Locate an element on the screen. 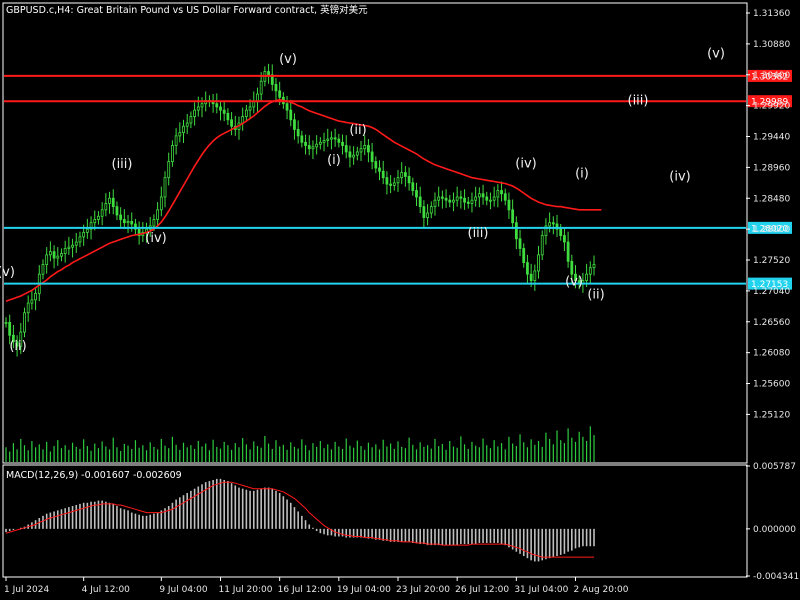 The width and height of the screenshot is (800, 600). macd-tick-label: 0.005787 is located at coordinates (774, 467).